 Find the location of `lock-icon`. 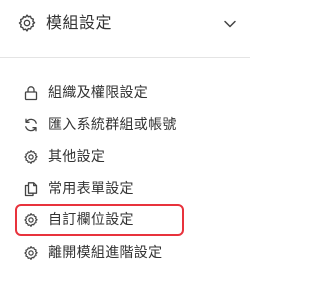

lock-icon is located at coordinates (31, 93).